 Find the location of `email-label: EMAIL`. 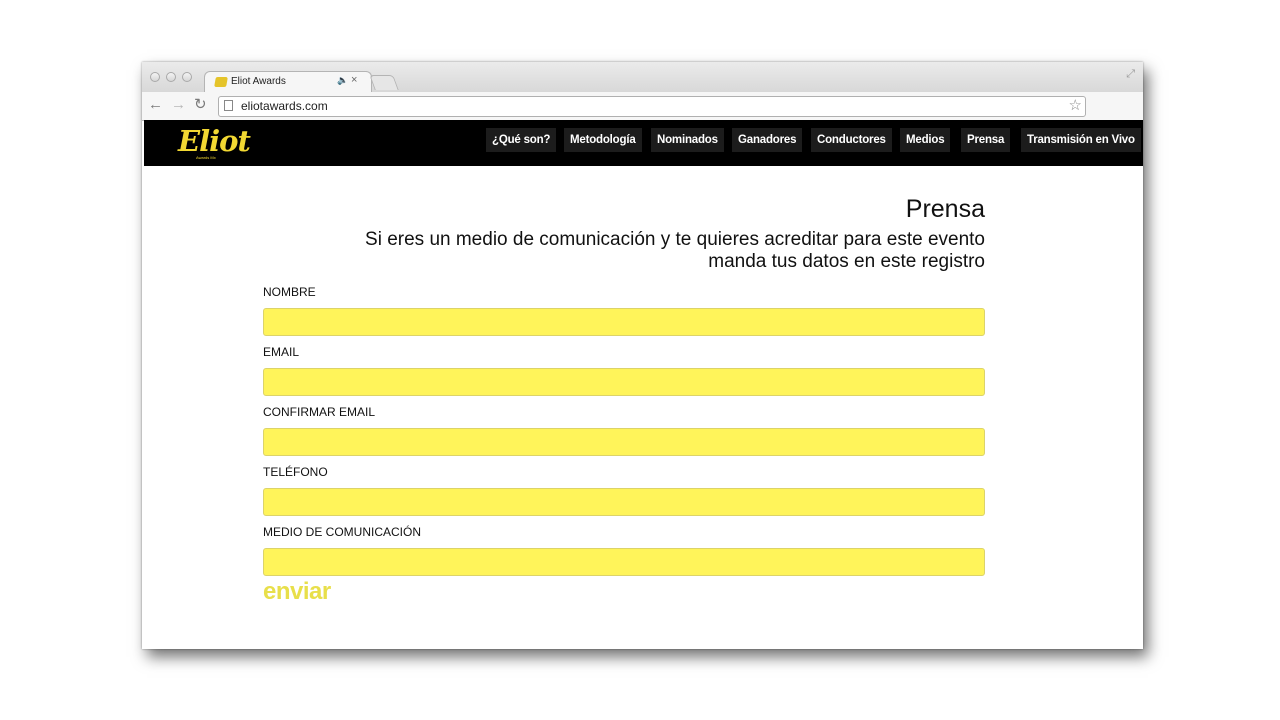

email-label: EMAIL is located at coordinates (281, 352).